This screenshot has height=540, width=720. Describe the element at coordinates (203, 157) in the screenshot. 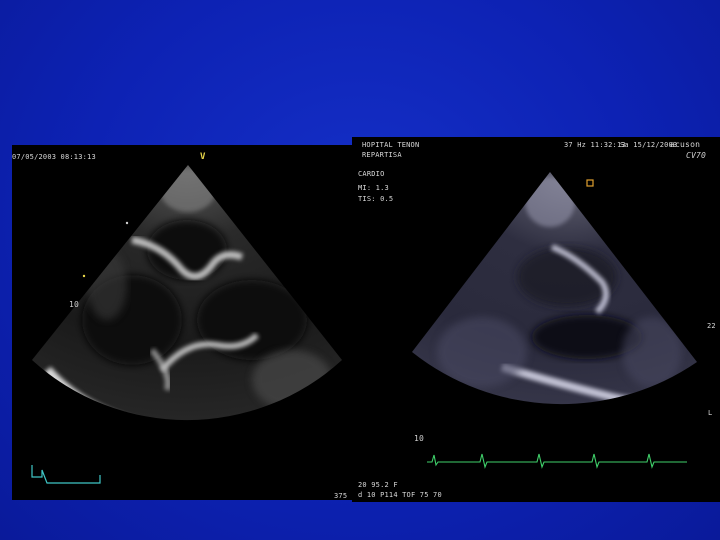

I see `left-probe-marker: V` at that location.